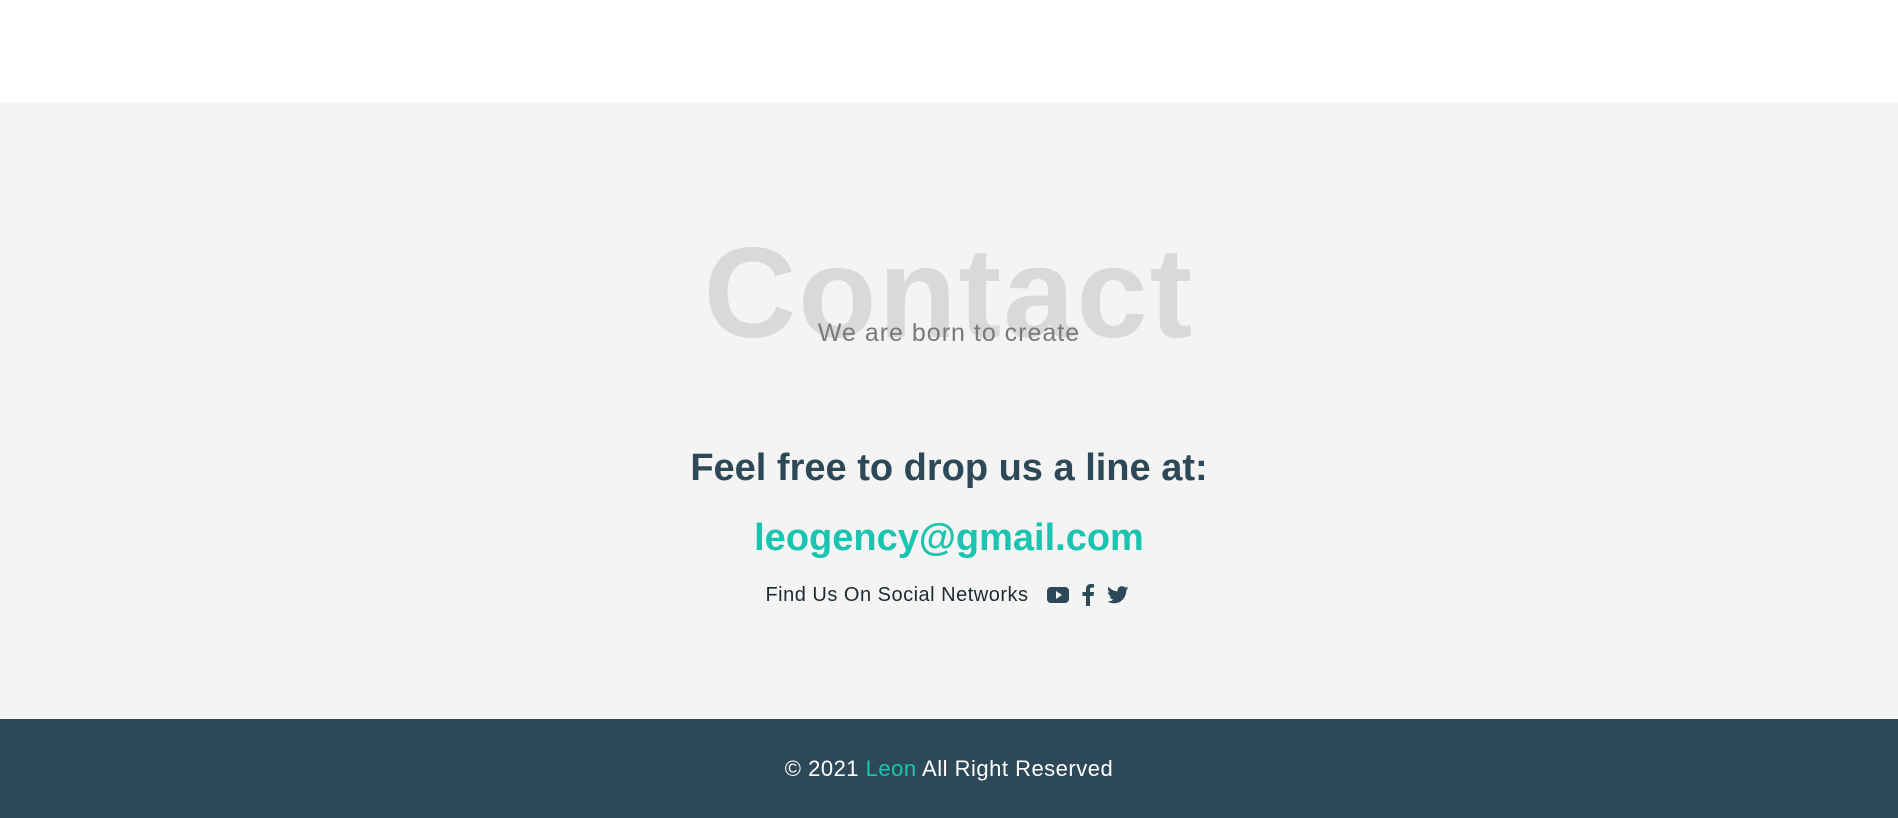 The image size is (1898, 818). I want to click on header-area, so click(949, 51).